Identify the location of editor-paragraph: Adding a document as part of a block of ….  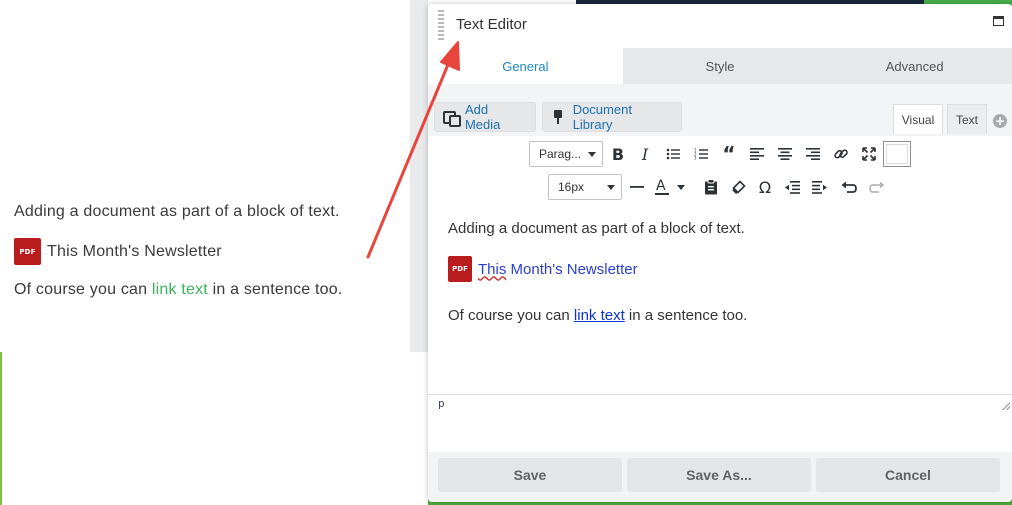
(596, 228).